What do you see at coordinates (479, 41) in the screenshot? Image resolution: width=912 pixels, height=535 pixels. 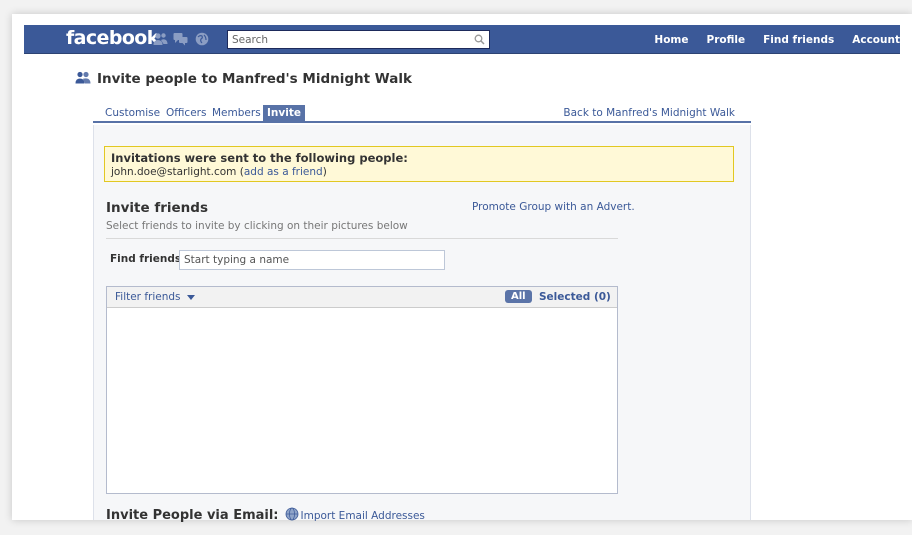 I see `search-icon` at bounding box center [479, 41].